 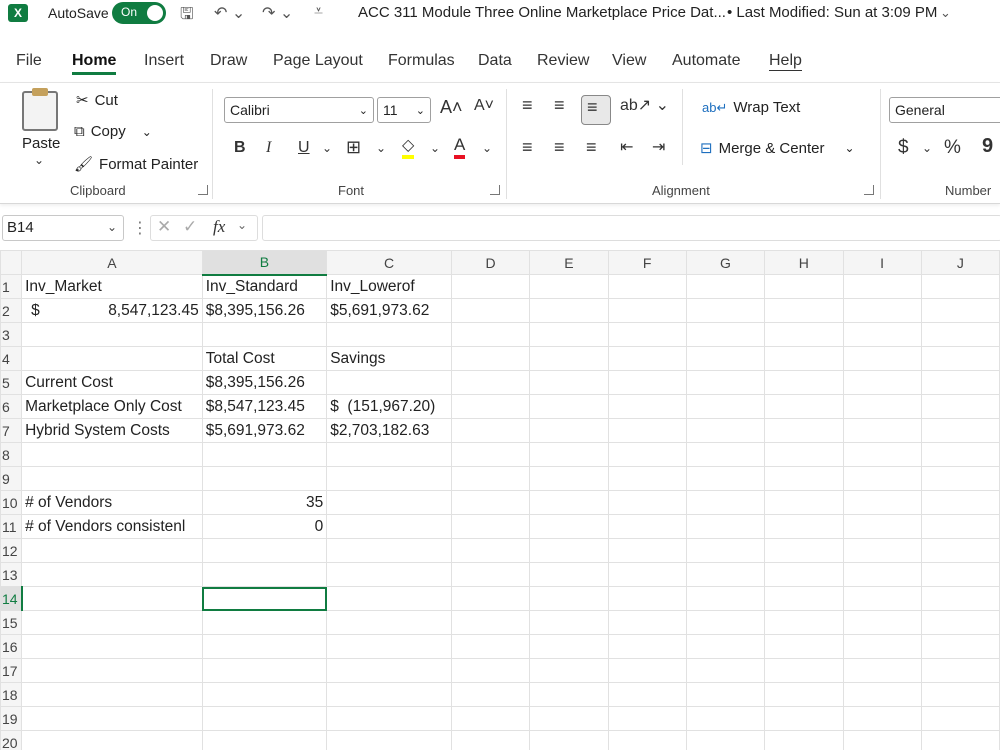 What do you see at coordinates (559, 147) in the screenshot?
I see `align-center-icon: ≡` at bounding box center [559, 147].